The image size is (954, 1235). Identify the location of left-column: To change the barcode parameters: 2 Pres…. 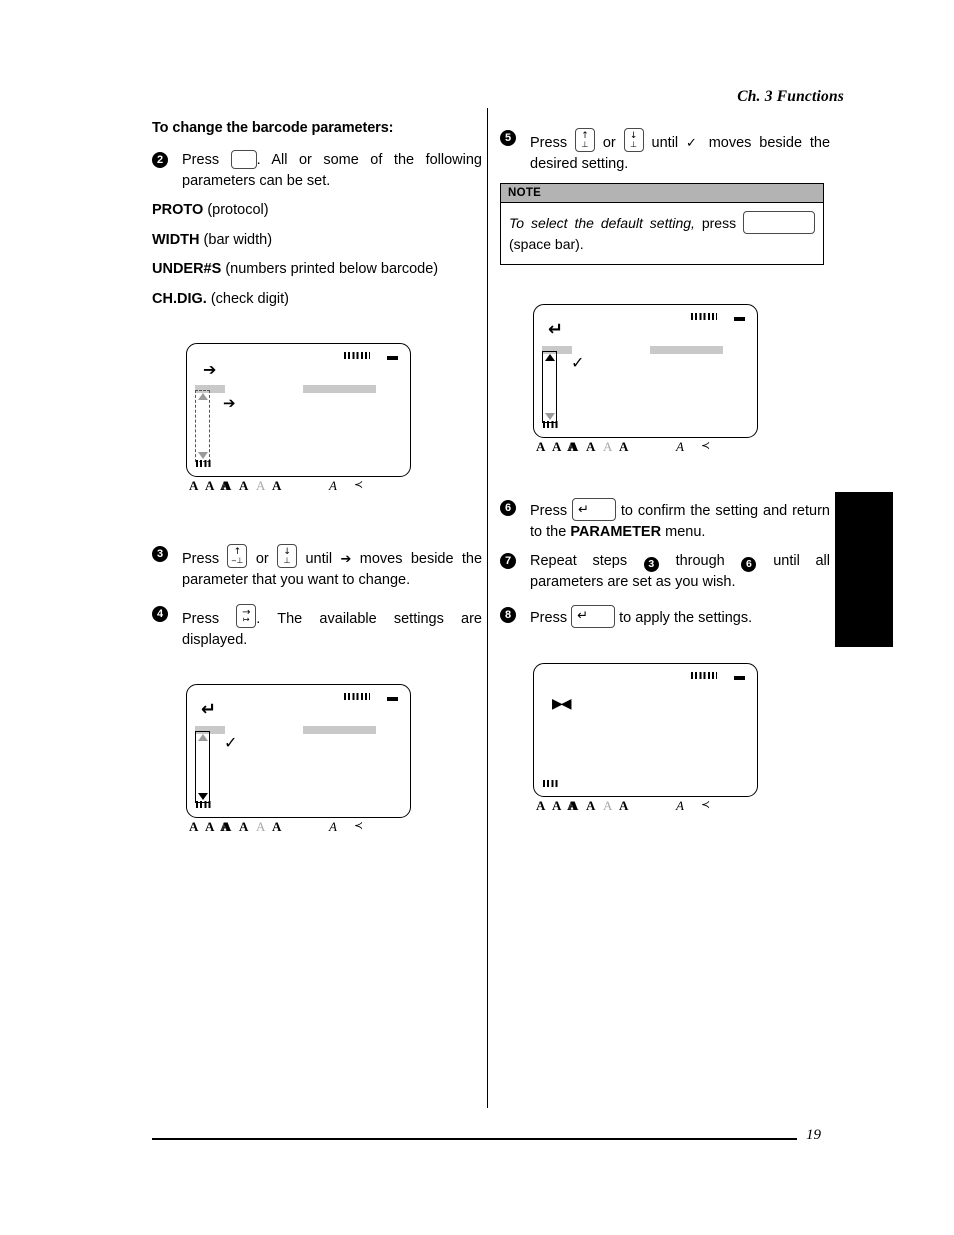
(317, 219).